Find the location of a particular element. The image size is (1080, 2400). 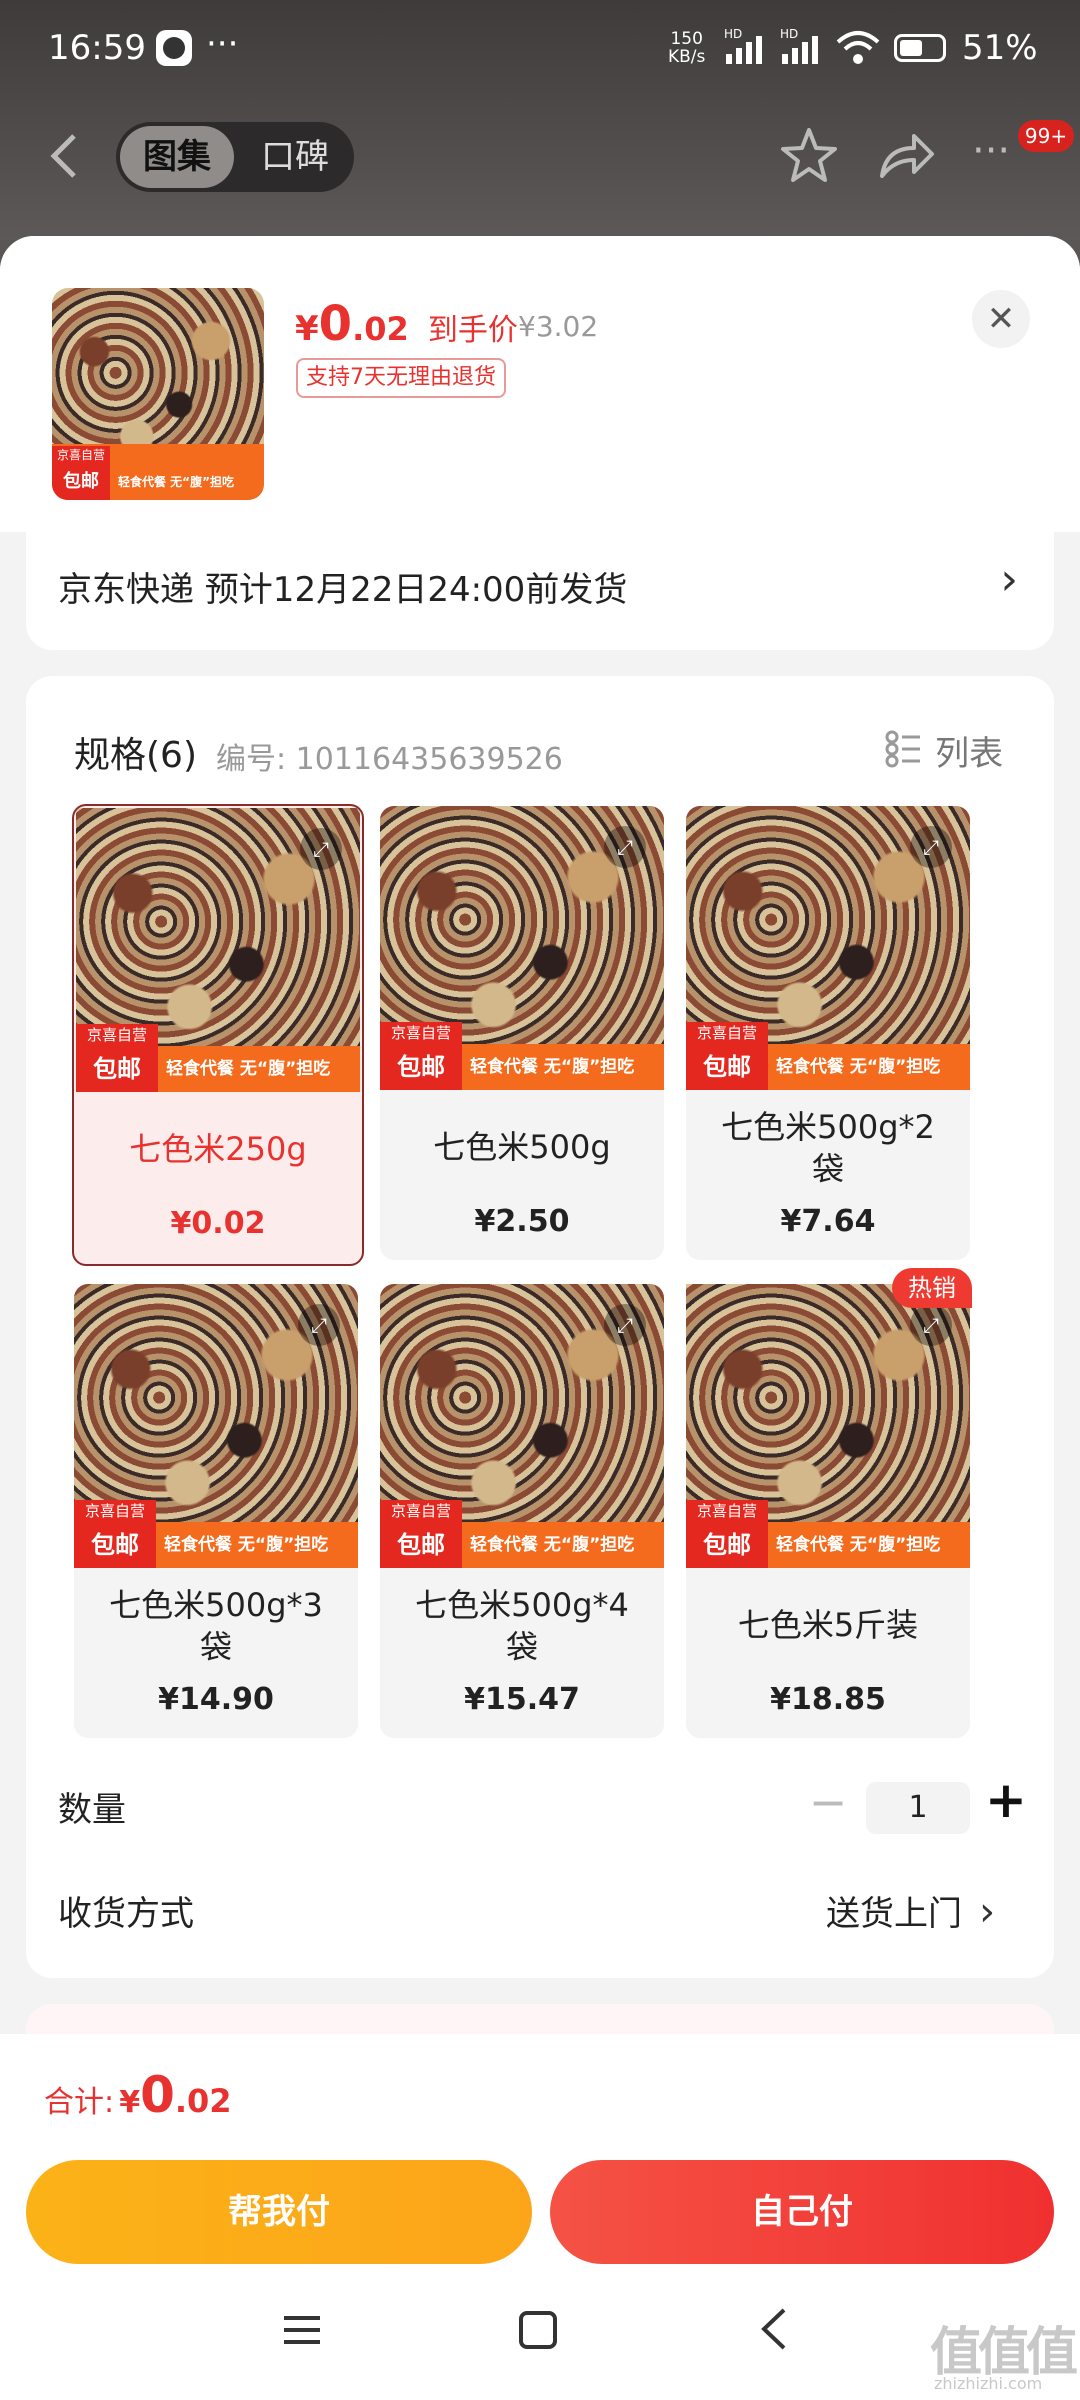

spec-option: 京喜自营 包邮 轻食代餐 无“腹”担吃 ⤢ 七色米500g*2 袋 ¥7.64 is located at coordinates (828, 1033).